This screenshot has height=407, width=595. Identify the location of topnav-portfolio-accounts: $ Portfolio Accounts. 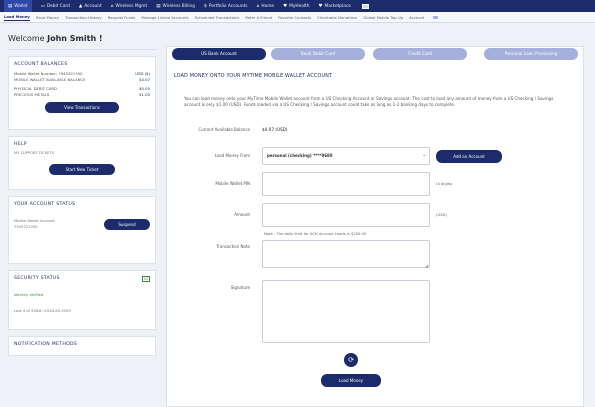
(226, 6).